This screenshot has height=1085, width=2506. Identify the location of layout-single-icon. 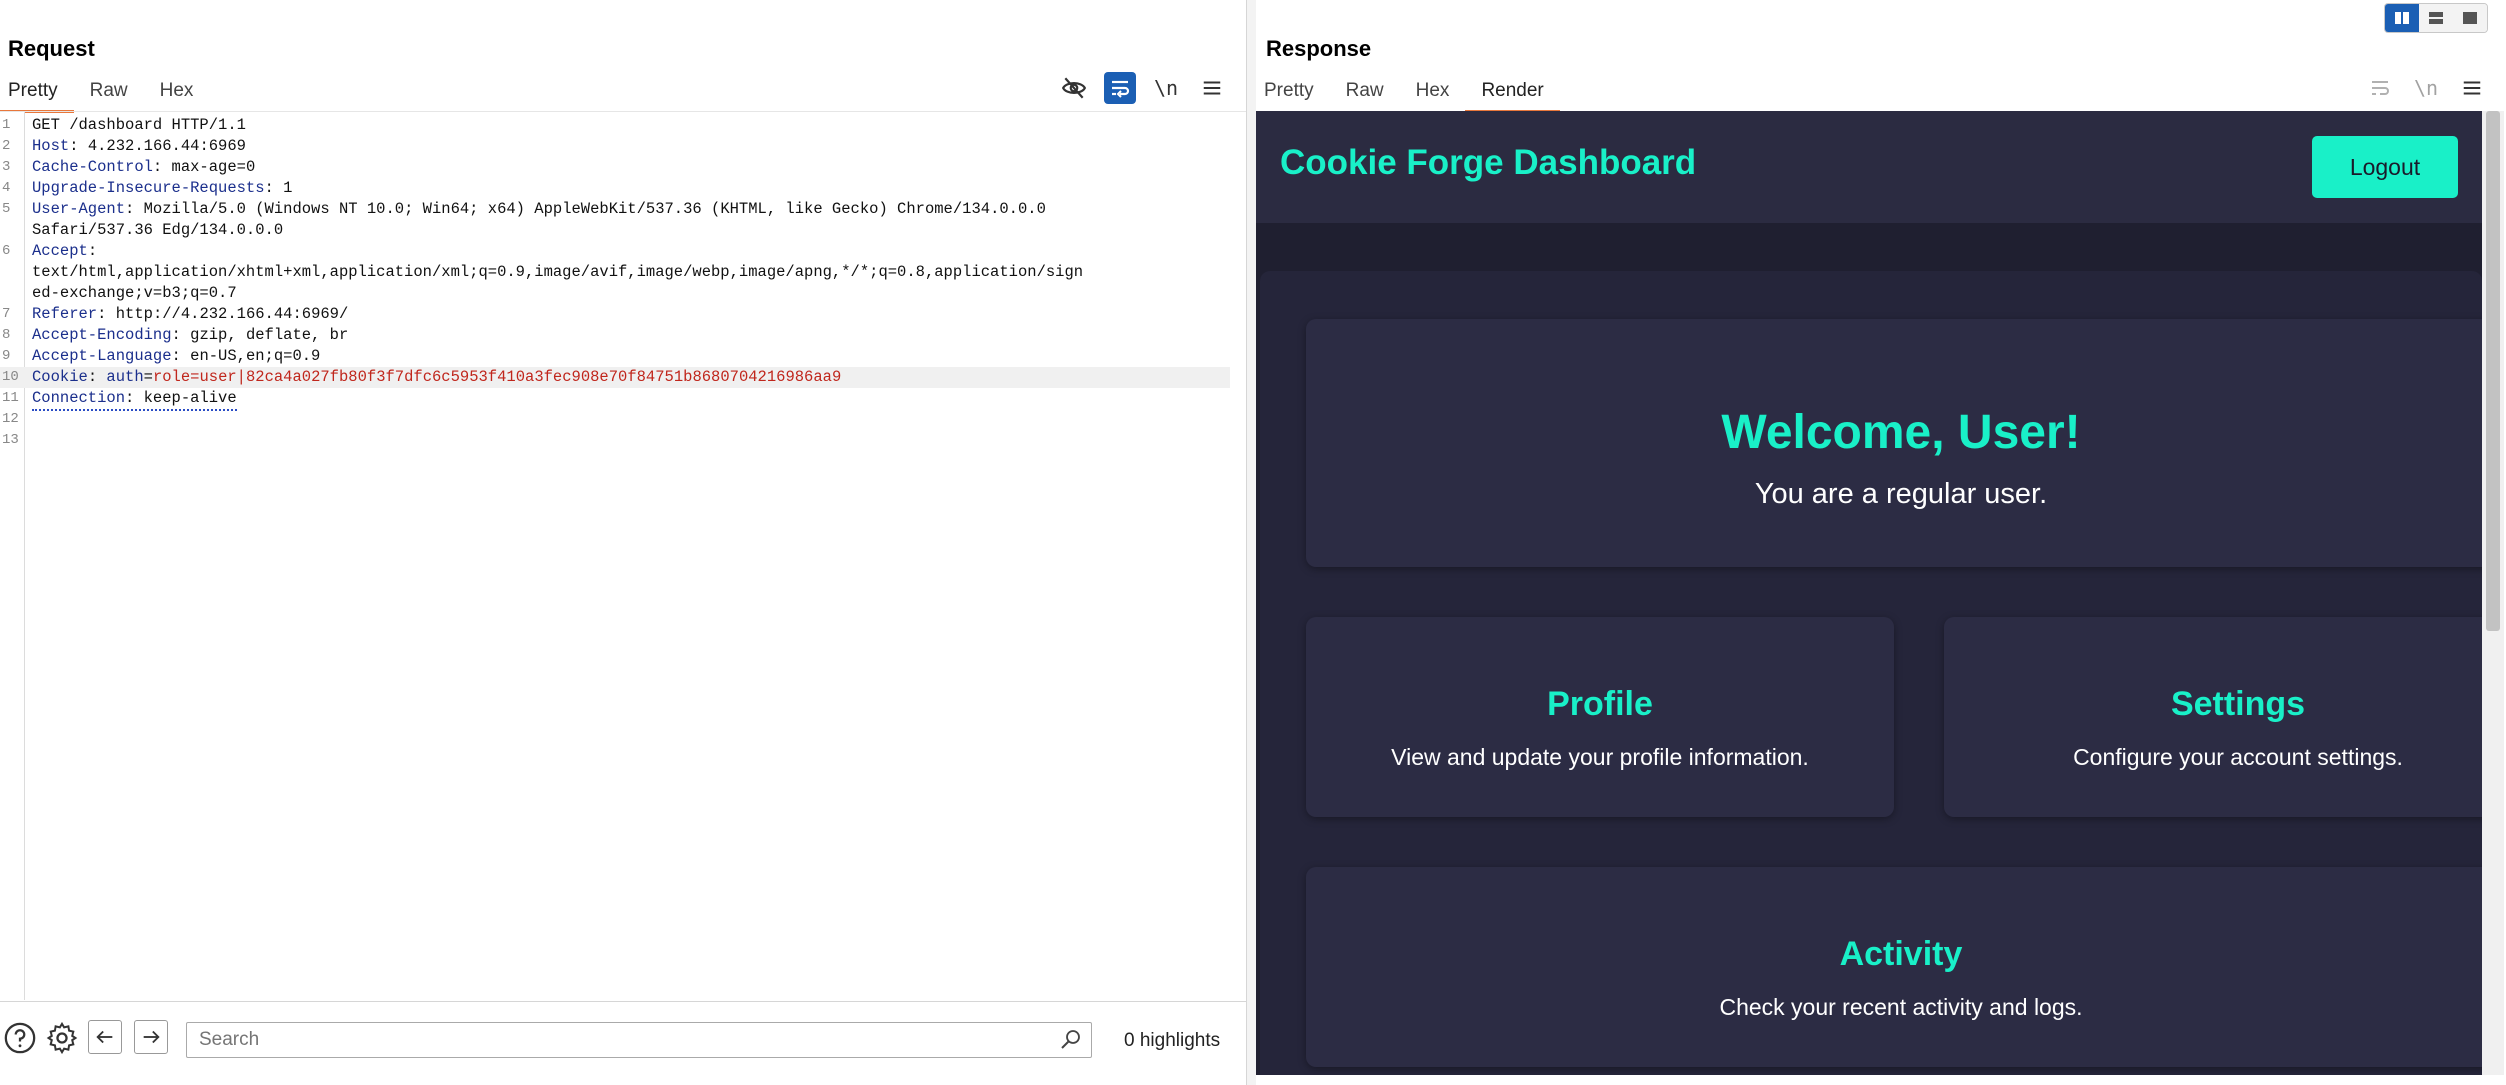
(2470, 18).